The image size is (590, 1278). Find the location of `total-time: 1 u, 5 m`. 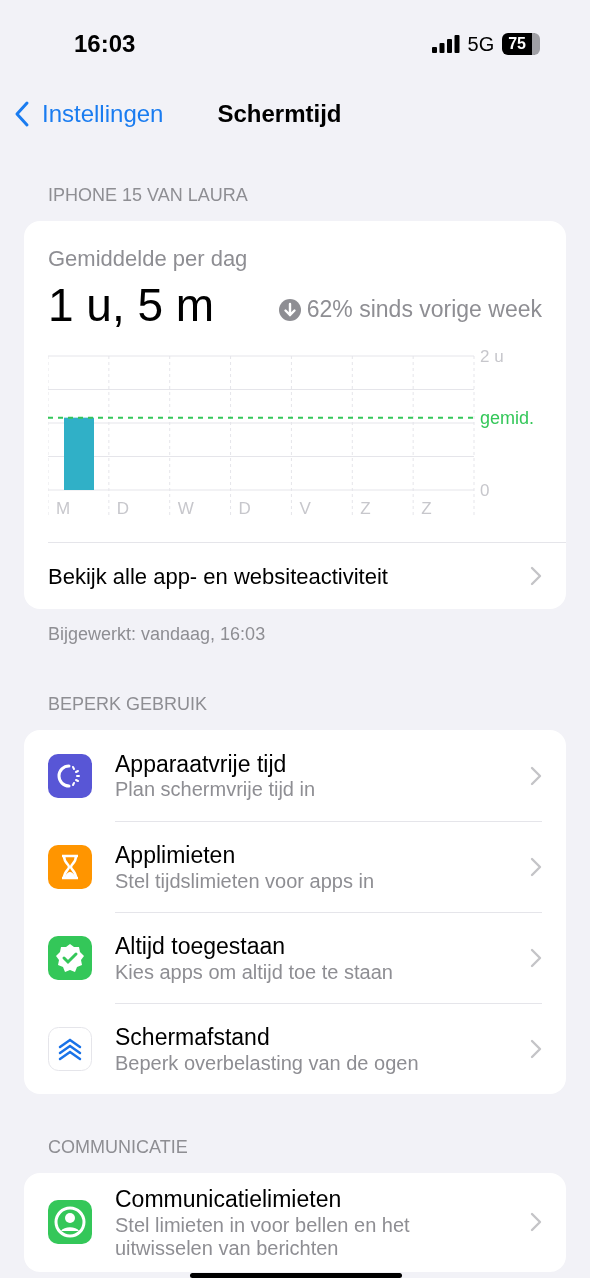

total-time: 1 u, 5 m is located at coordinates (131, 305).